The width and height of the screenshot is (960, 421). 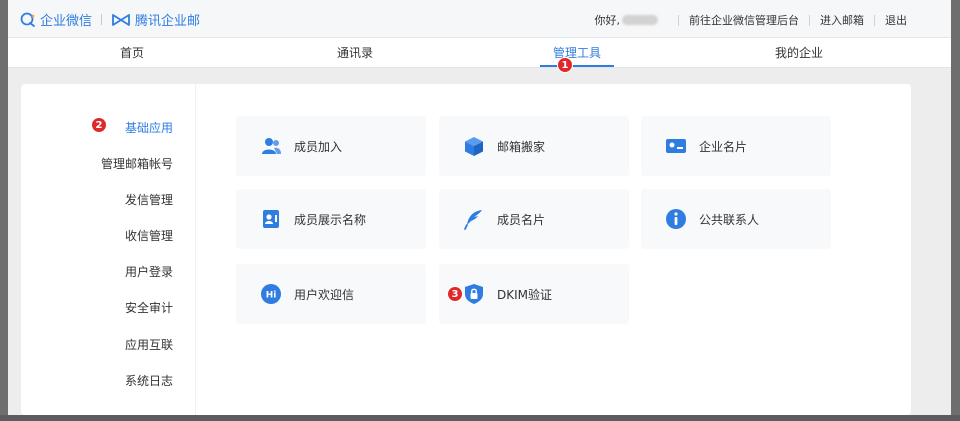 What do you see at coordinates (723, 147) in the screenshot?
I see `card-label: 企业名片` at bounding box center [723, 147].